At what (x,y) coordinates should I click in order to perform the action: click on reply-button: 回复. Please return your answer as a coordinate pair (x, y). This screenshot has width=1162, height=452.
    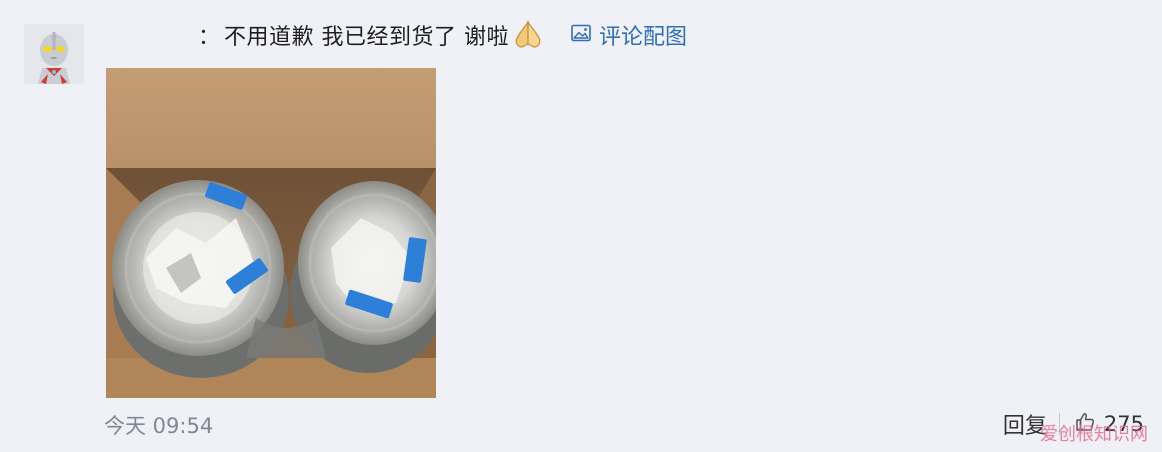
    Looking at the image, I should click on (1025, 424).